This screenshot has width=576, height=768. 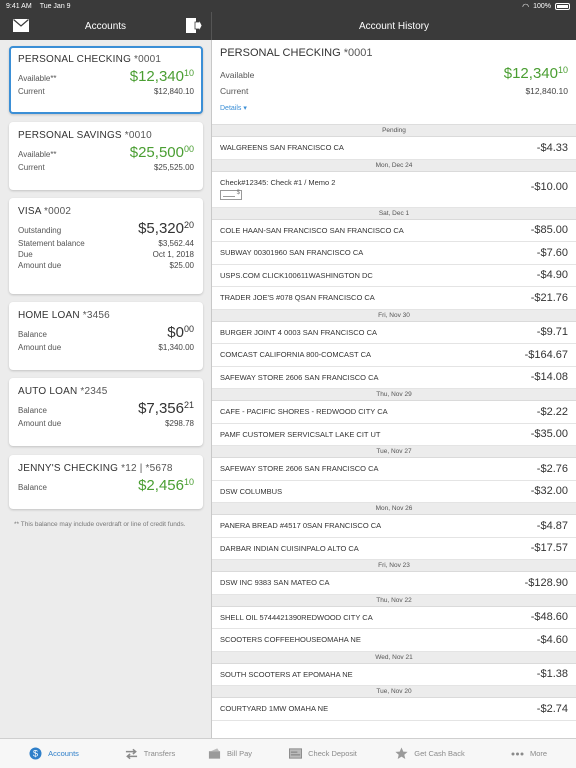 I want to click on check-transaction-row: Check#12345: Check #1 / Memo 2 -$10.00, so click(x=394, y=190).